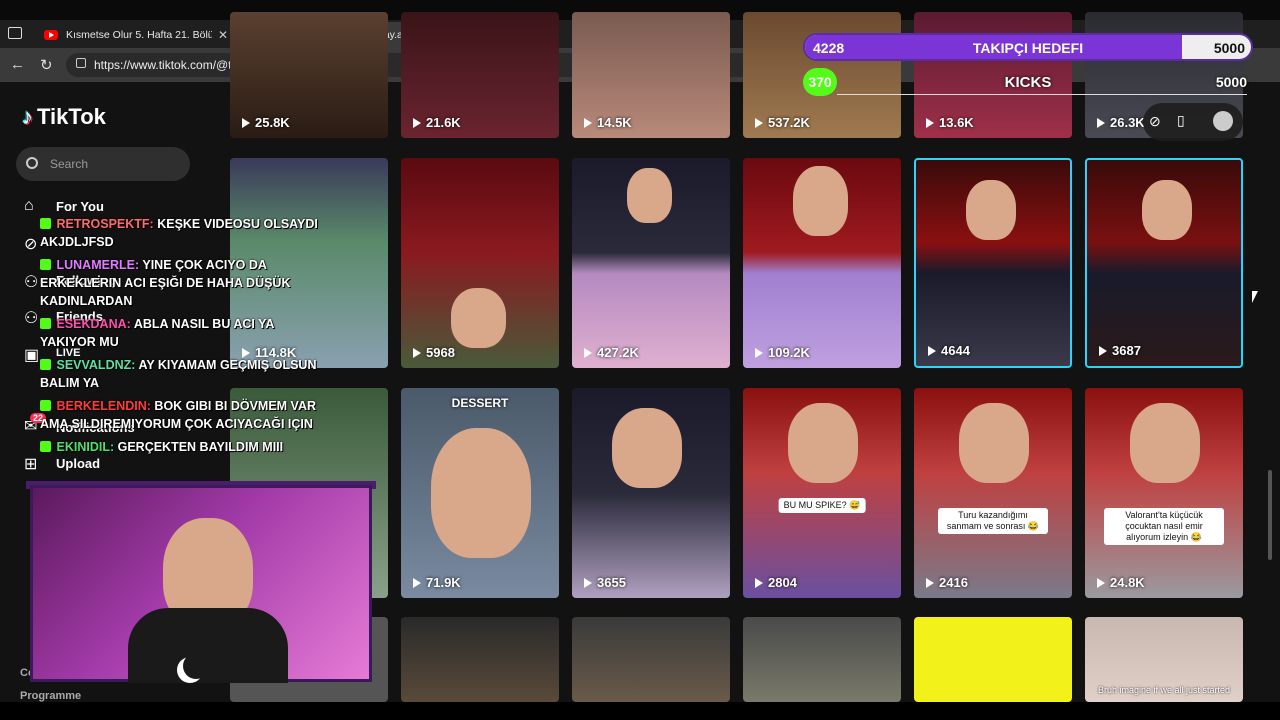 This screenshot has width=1280, height=720. What do you see at coordinates (208, 645) in the screenshot?
I see `streamer-body` at bounding box center [208, 645].